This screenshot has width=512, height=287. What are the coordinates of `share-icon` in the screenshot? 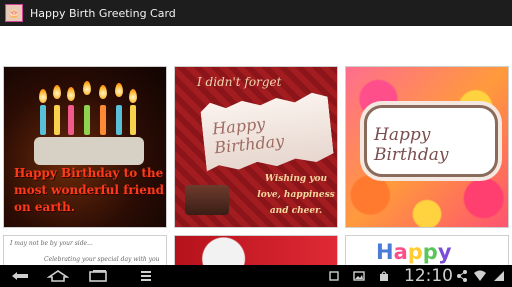 It's located at (462, 276).